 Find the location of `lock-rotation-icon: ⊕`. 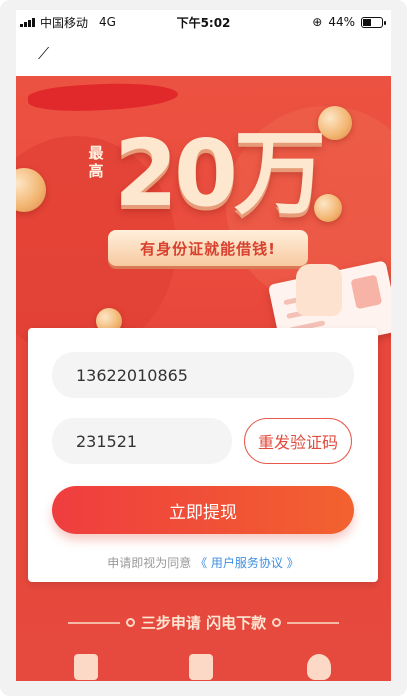

lock-rotation-icon: ⊕ is located at coordinates (317, 22).